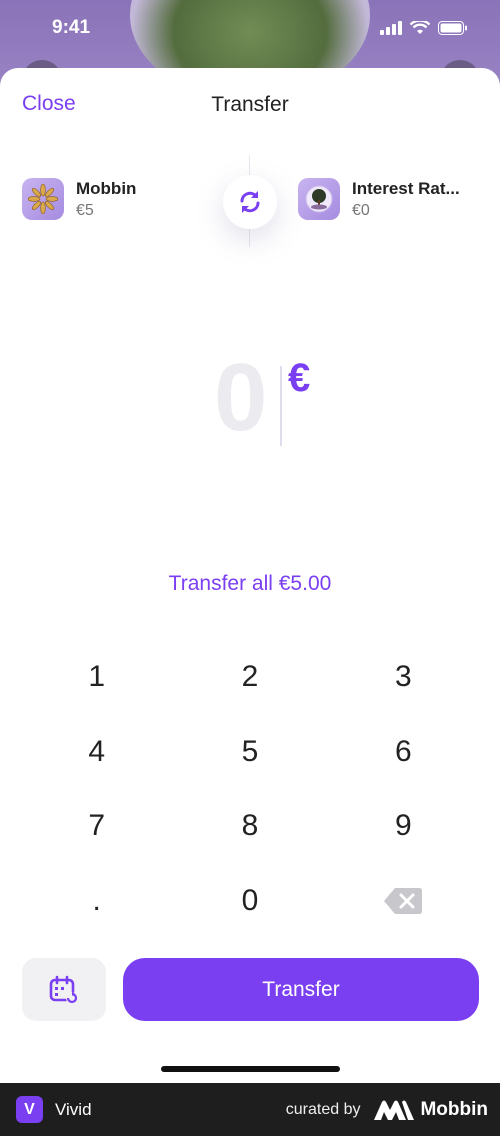 The height and width of the screenshot is (1136, 500). What do you see at coordinates (96, 826) in the screenshot?
I see `key-7: 7` at bounding box center [96, 826].